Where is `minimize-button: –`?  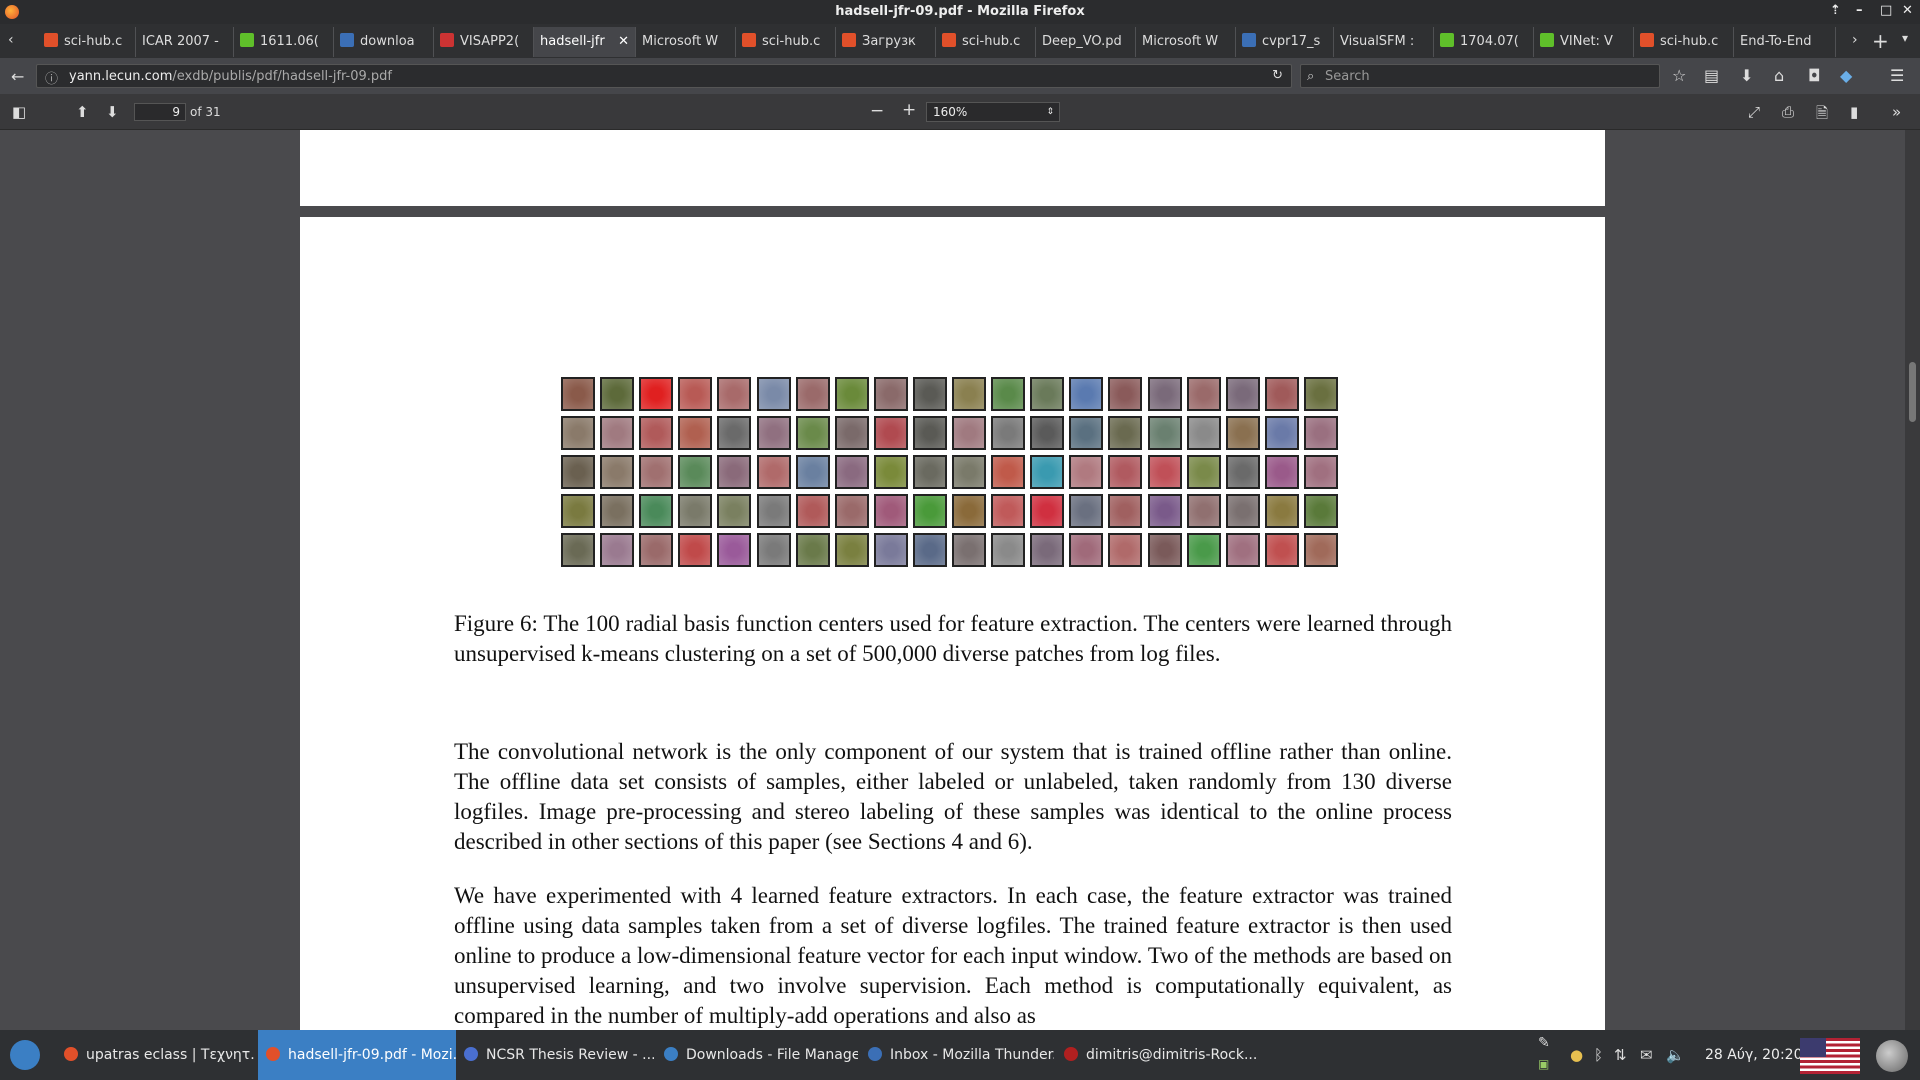 minimize-button: – is located at coordinates (1859, 10).